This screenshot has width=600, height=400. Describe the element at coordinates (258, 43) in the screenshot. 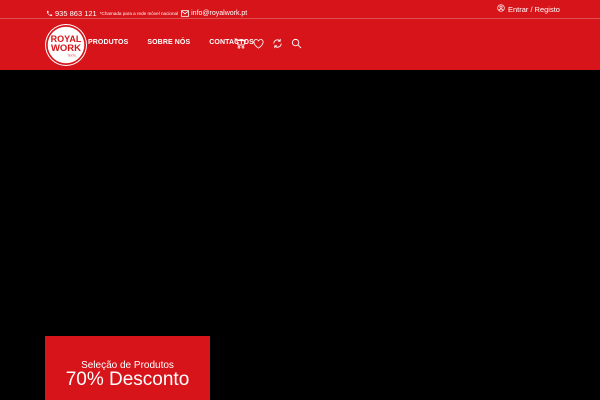

I see `heart-icon` at that location.